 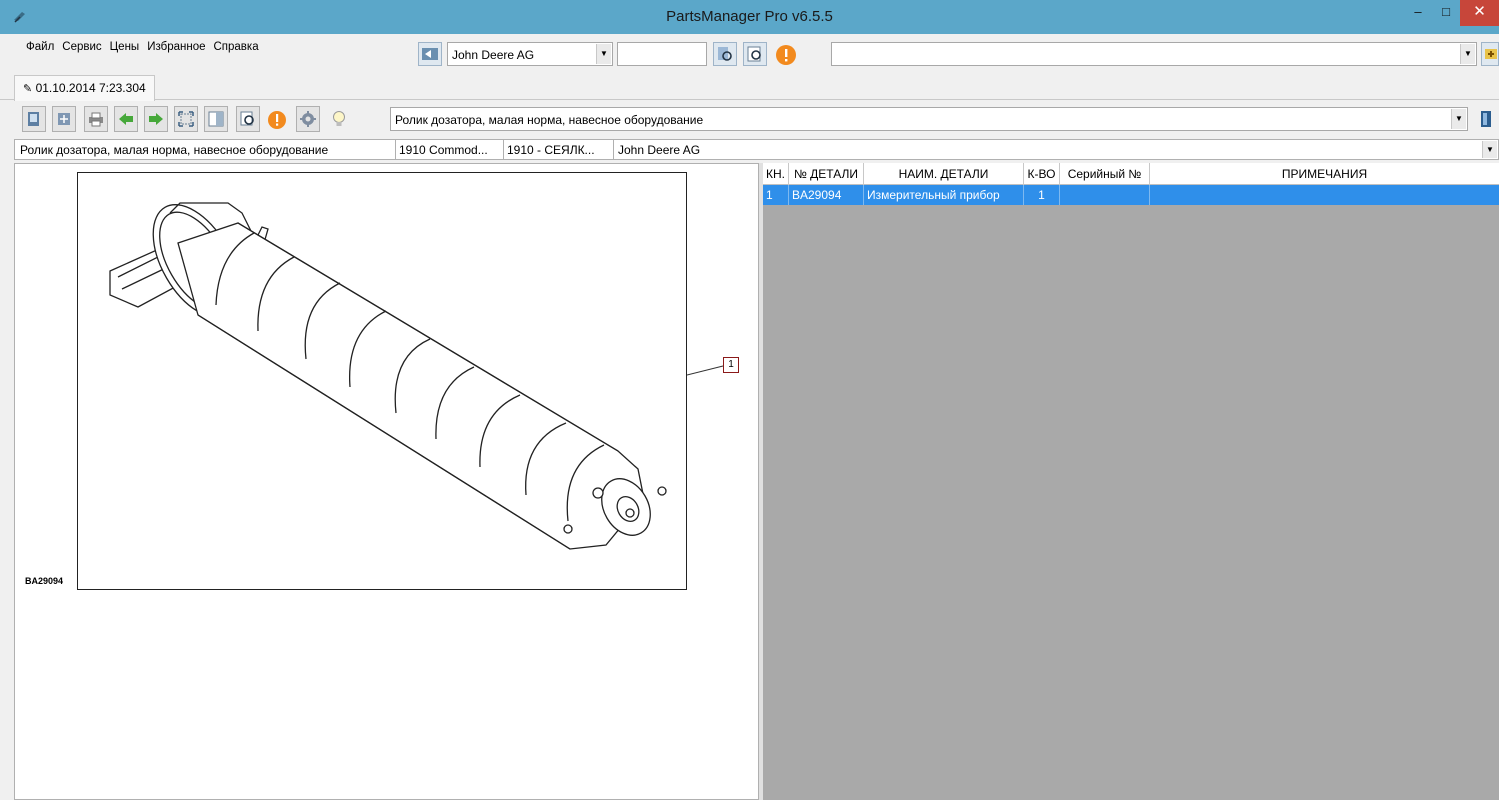 I want to click on top-combo: ▼, so click(x=1154, y=54).